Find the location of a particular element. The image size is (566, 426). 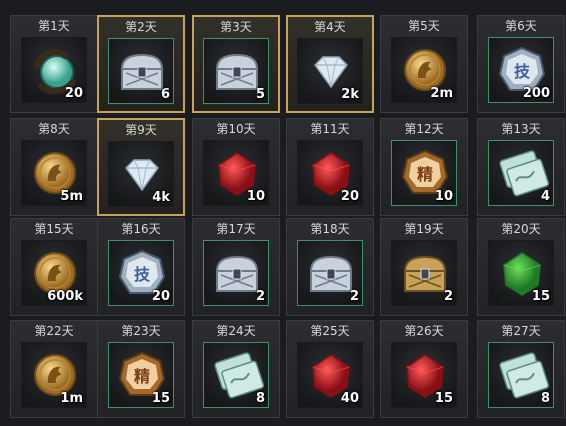

day-label: 第5天 is located at coordinates (424, 26).